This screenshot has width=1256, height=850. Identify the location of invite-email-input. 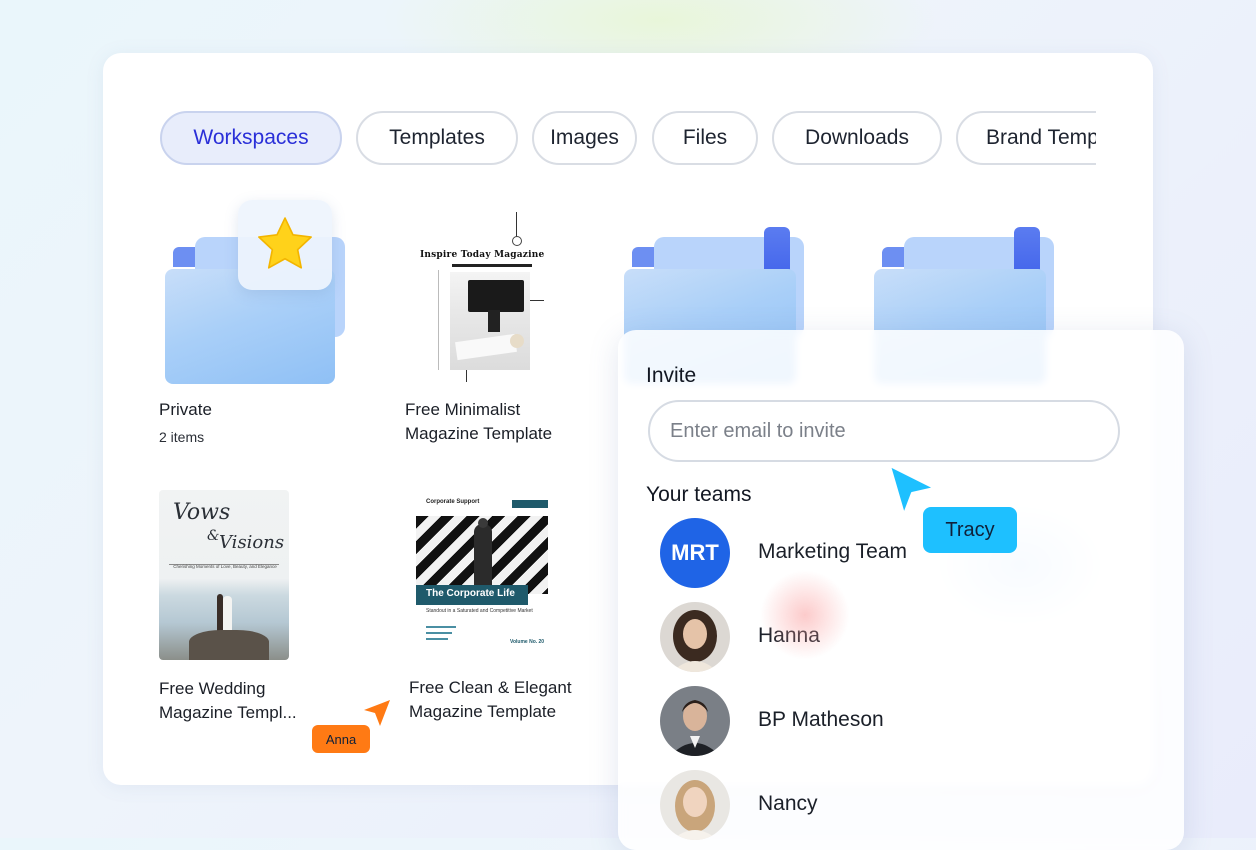
(884, 431).